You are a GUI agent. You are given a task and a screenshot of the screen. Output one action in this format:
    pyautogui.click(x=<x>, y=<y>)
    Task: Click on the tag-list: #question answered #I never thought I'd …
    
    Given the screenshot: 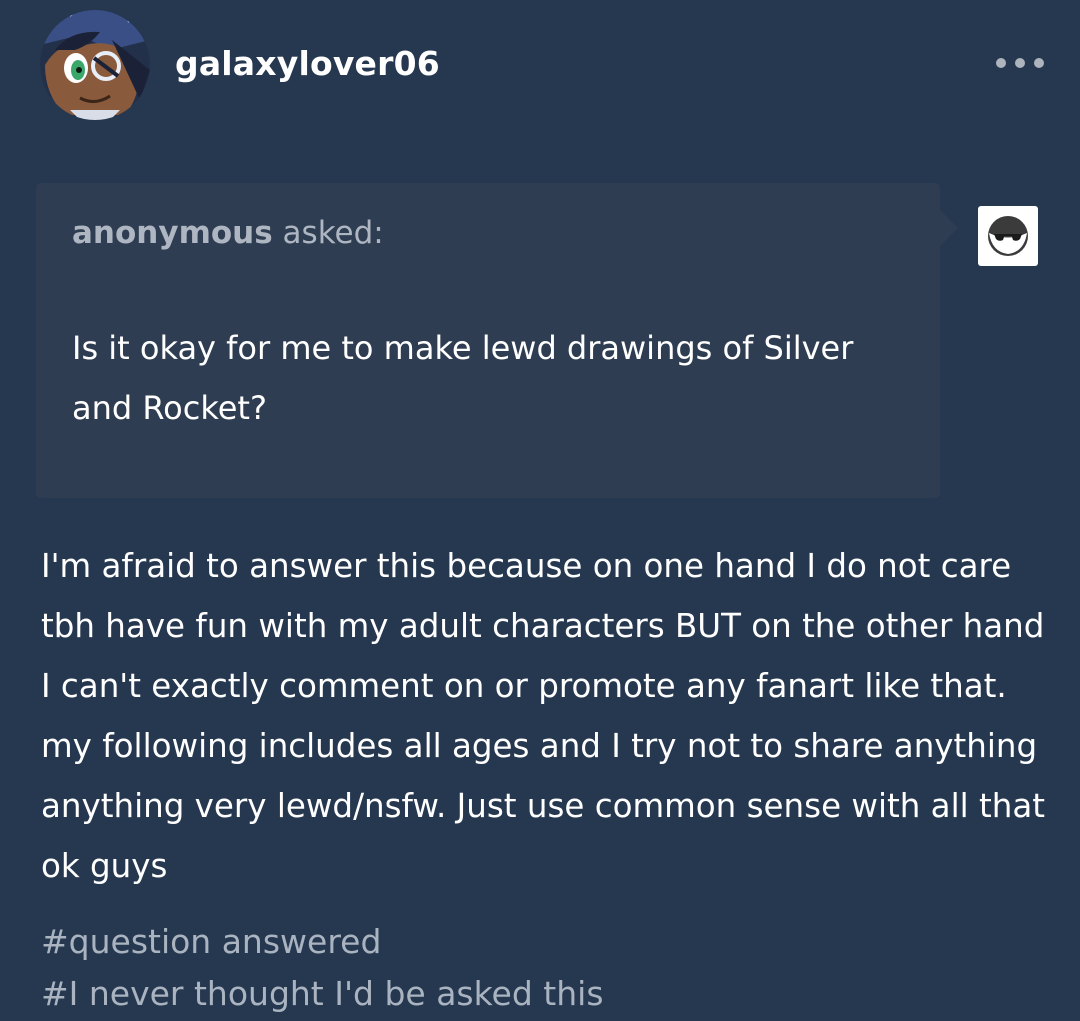 What is the action you would take?
    pyautogui.click(x=322, y=968)
    